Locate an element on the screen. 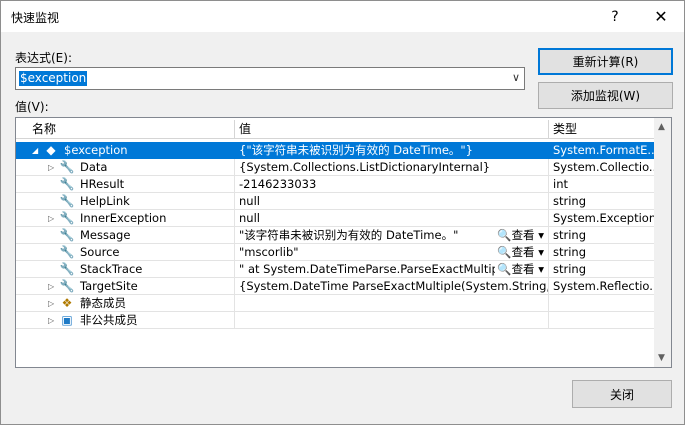 This screenshot has width=685, height=425. row-name: $exception is located at coordinates (96, 150).